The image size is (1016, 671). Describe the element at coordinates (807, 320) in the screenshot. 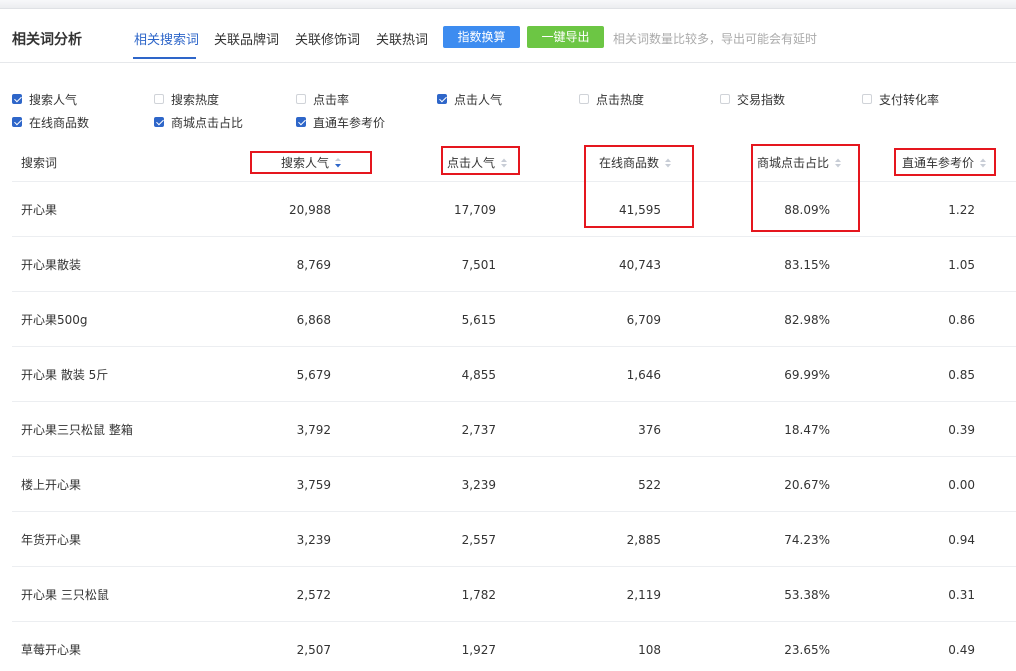

I see `cell-mall-click-share: 82.98%` at that location.